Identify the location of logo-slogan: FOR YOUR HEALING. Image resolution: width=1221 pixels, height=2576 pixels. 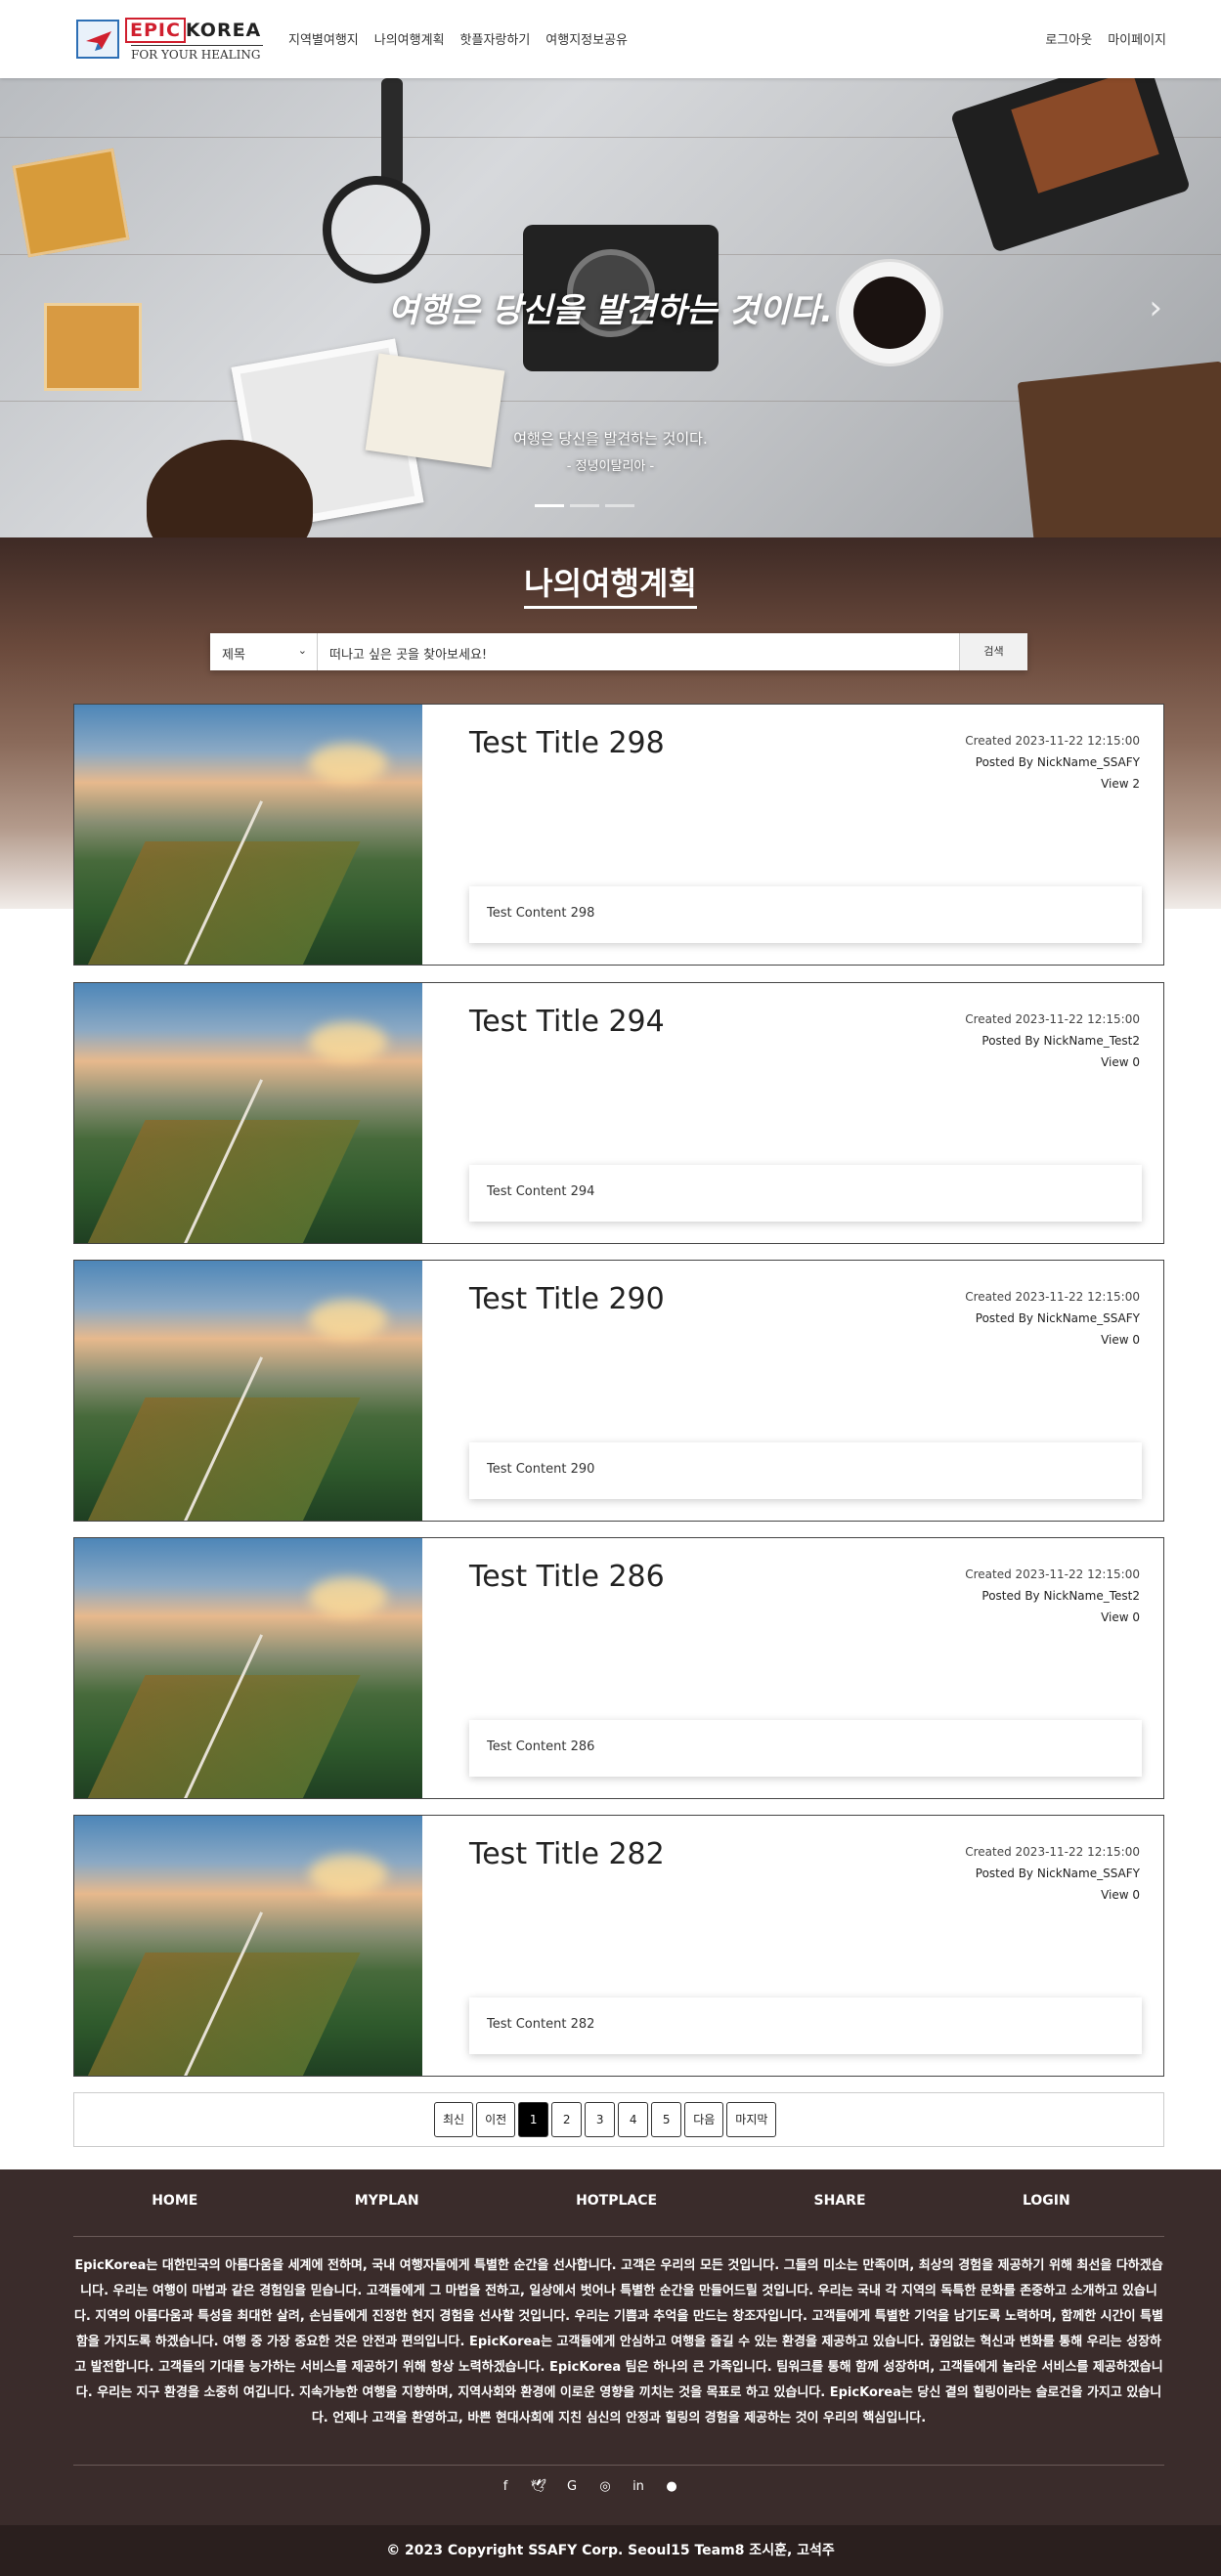
(197, 54).